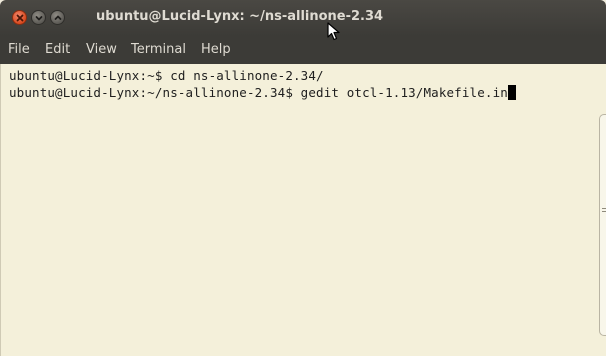 The image size is (606, 356). Describe the element at coordinates (303, 50) in the screenshot. I see `menu-bar: File Edit View Terminal Help` at that location.